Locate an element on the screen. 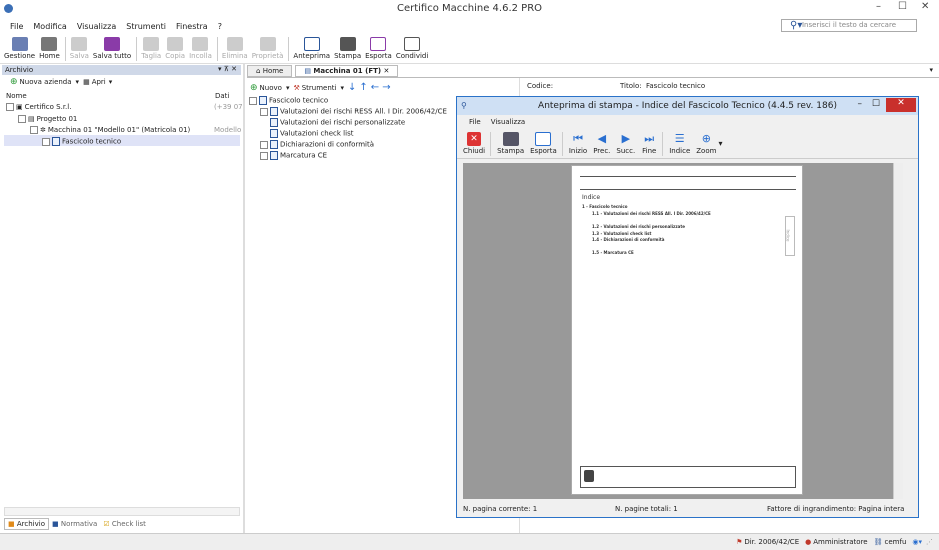 The height and width of the screenshot is (550, 939). last-page-button: ⏭ Fine is located at coordinates (649, 143).